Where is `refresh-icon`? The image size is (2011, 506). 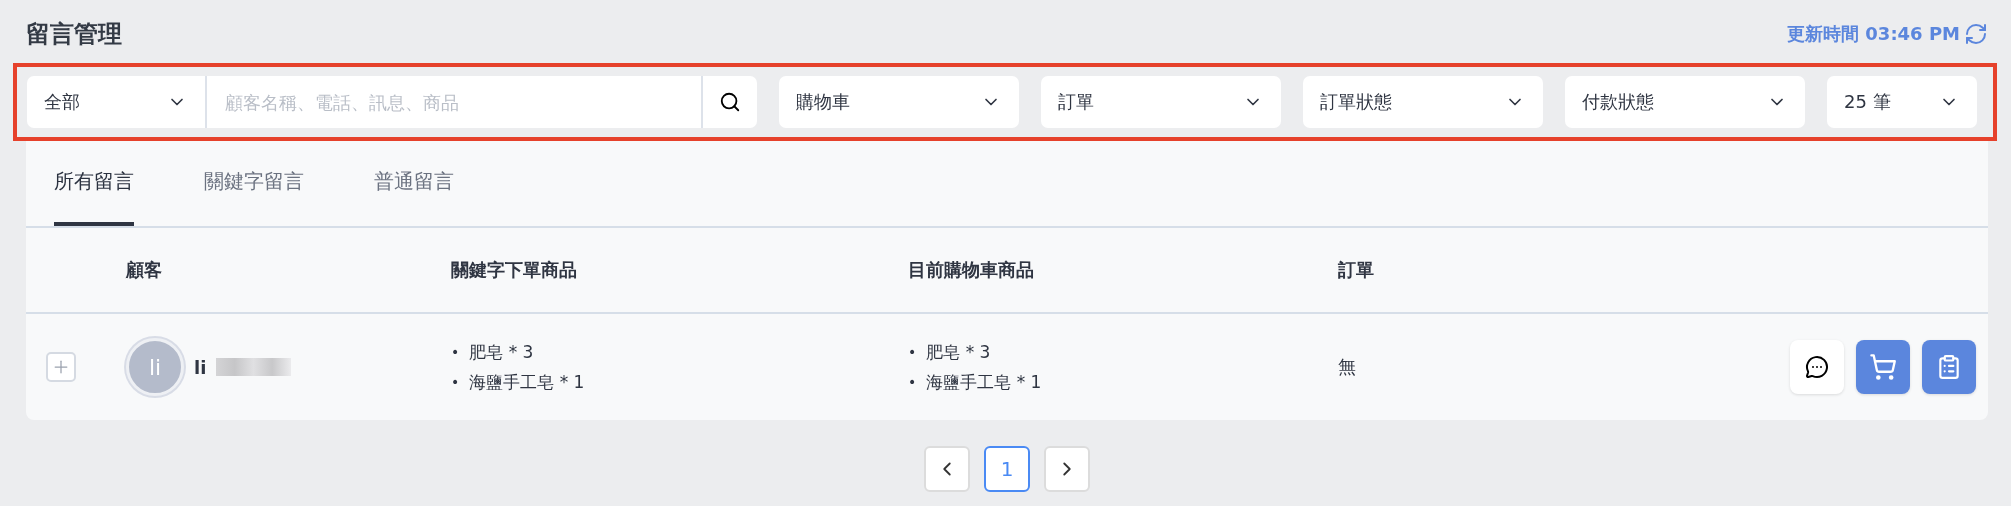 refresh-icon is located at coordinates (1976, 34).